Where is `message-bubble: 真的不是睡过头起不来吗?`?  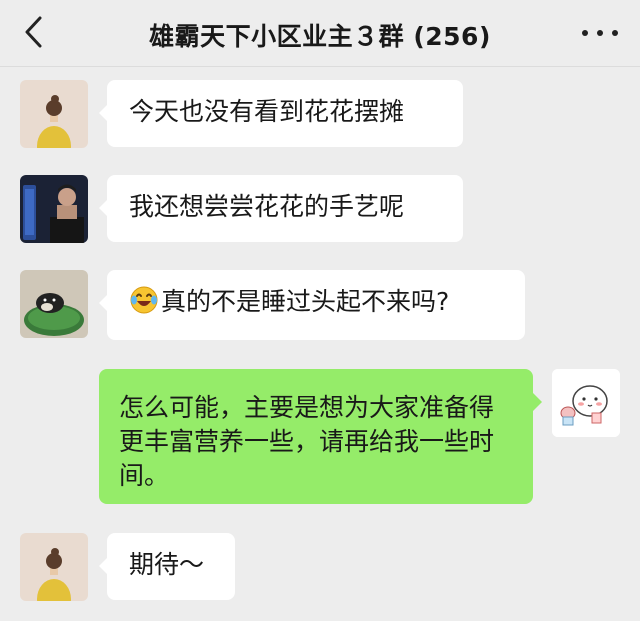 message-bubble: 真的不是睡过头起不来吗? is located at coordinates (316, 305).